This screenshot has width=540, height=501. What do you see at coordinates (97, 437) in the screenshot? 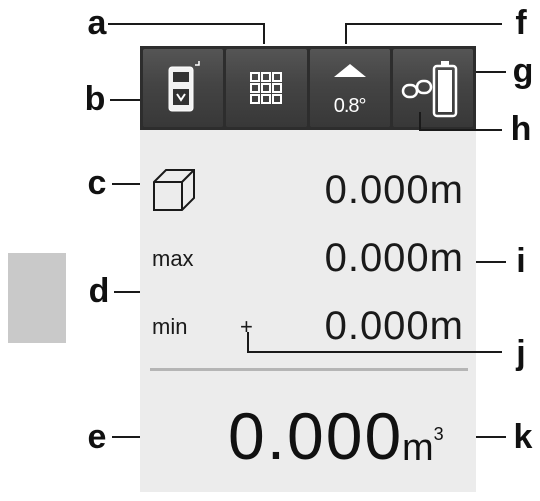
I see `callout-e: e` at bounding box center [97, 437].